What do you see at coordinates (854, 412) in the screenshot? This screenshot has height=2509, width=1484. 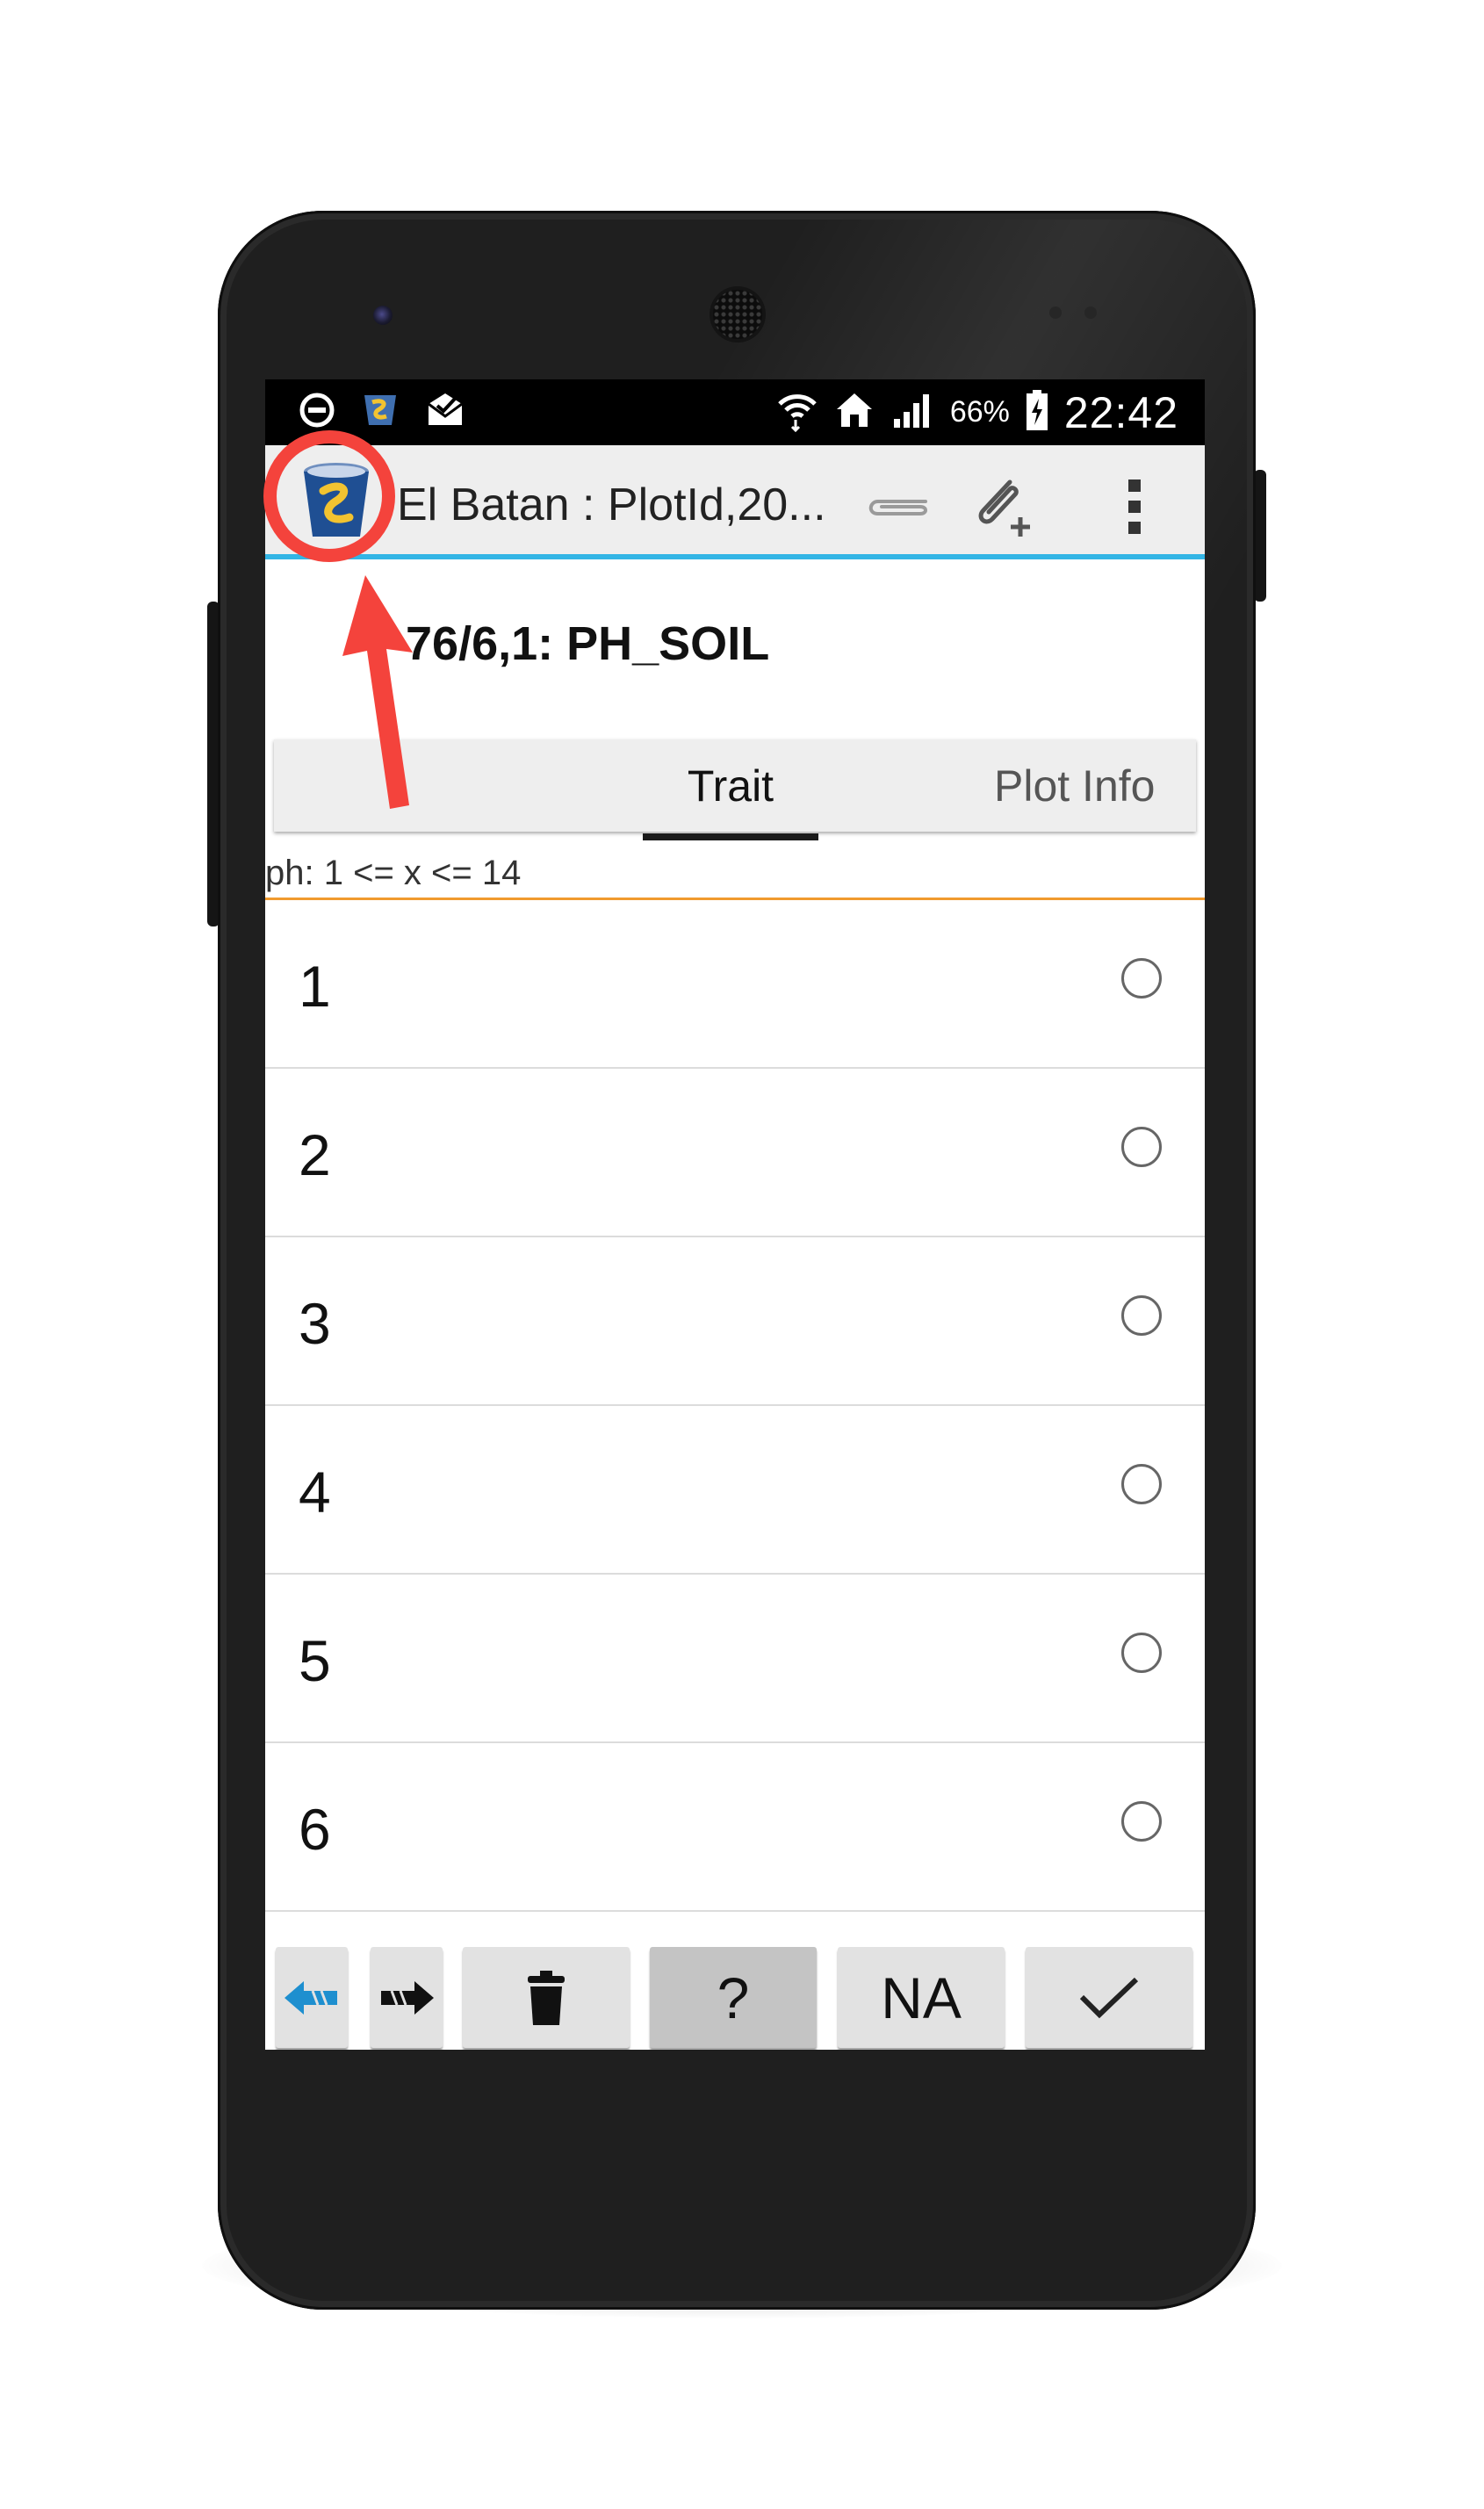 I see `home-icon` at bounding box center [854, 412].